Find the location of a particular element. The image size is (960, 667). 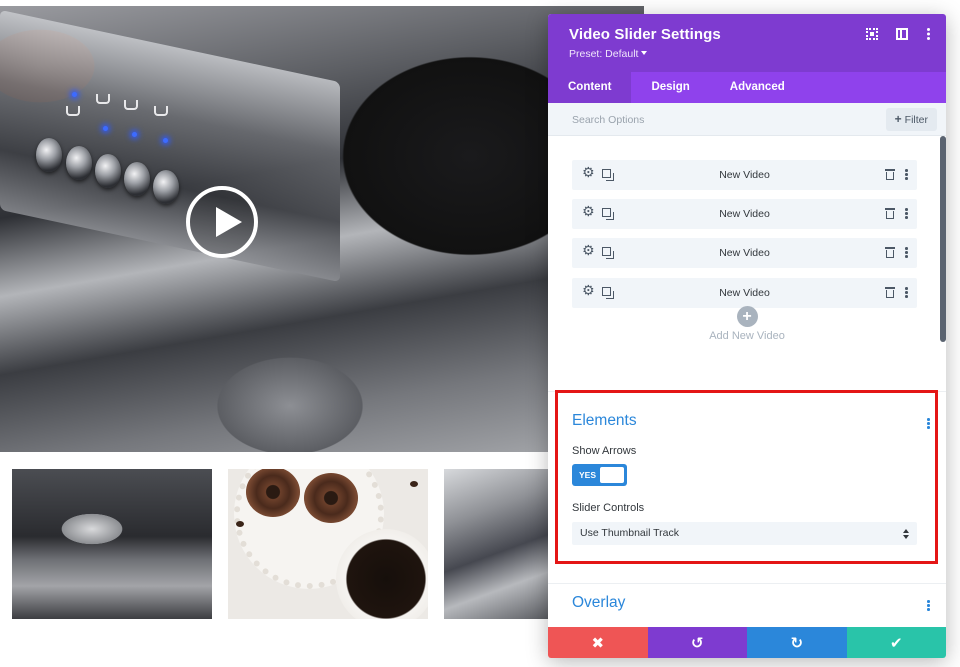

add-new-video-label: Add New Video is located at coordinates (747, 336).